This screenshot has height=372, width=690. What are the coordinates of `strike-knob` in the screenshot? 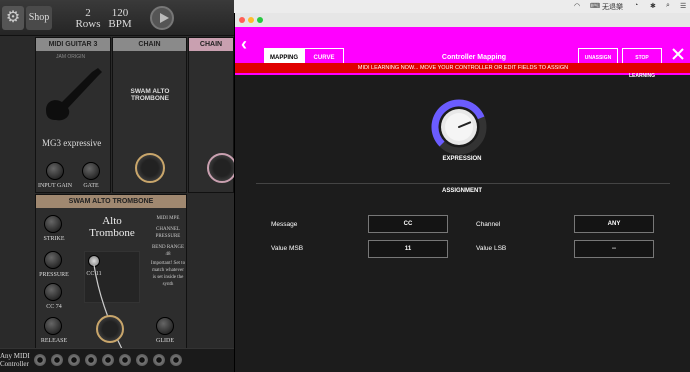 It's located at (53, 224).